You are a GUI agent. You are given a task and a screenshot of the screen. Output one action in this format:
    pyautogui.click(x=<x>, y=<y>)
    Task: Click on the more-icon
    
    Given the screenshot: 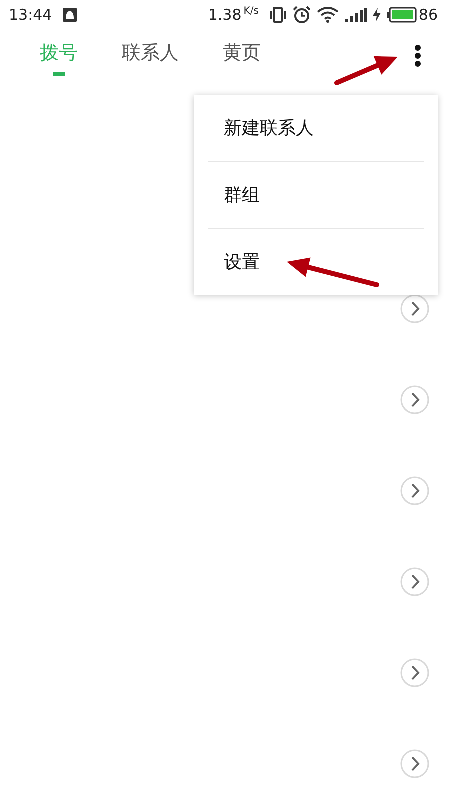 What is the action you would take?
    pyautogui.click(x=418, y=56)
    